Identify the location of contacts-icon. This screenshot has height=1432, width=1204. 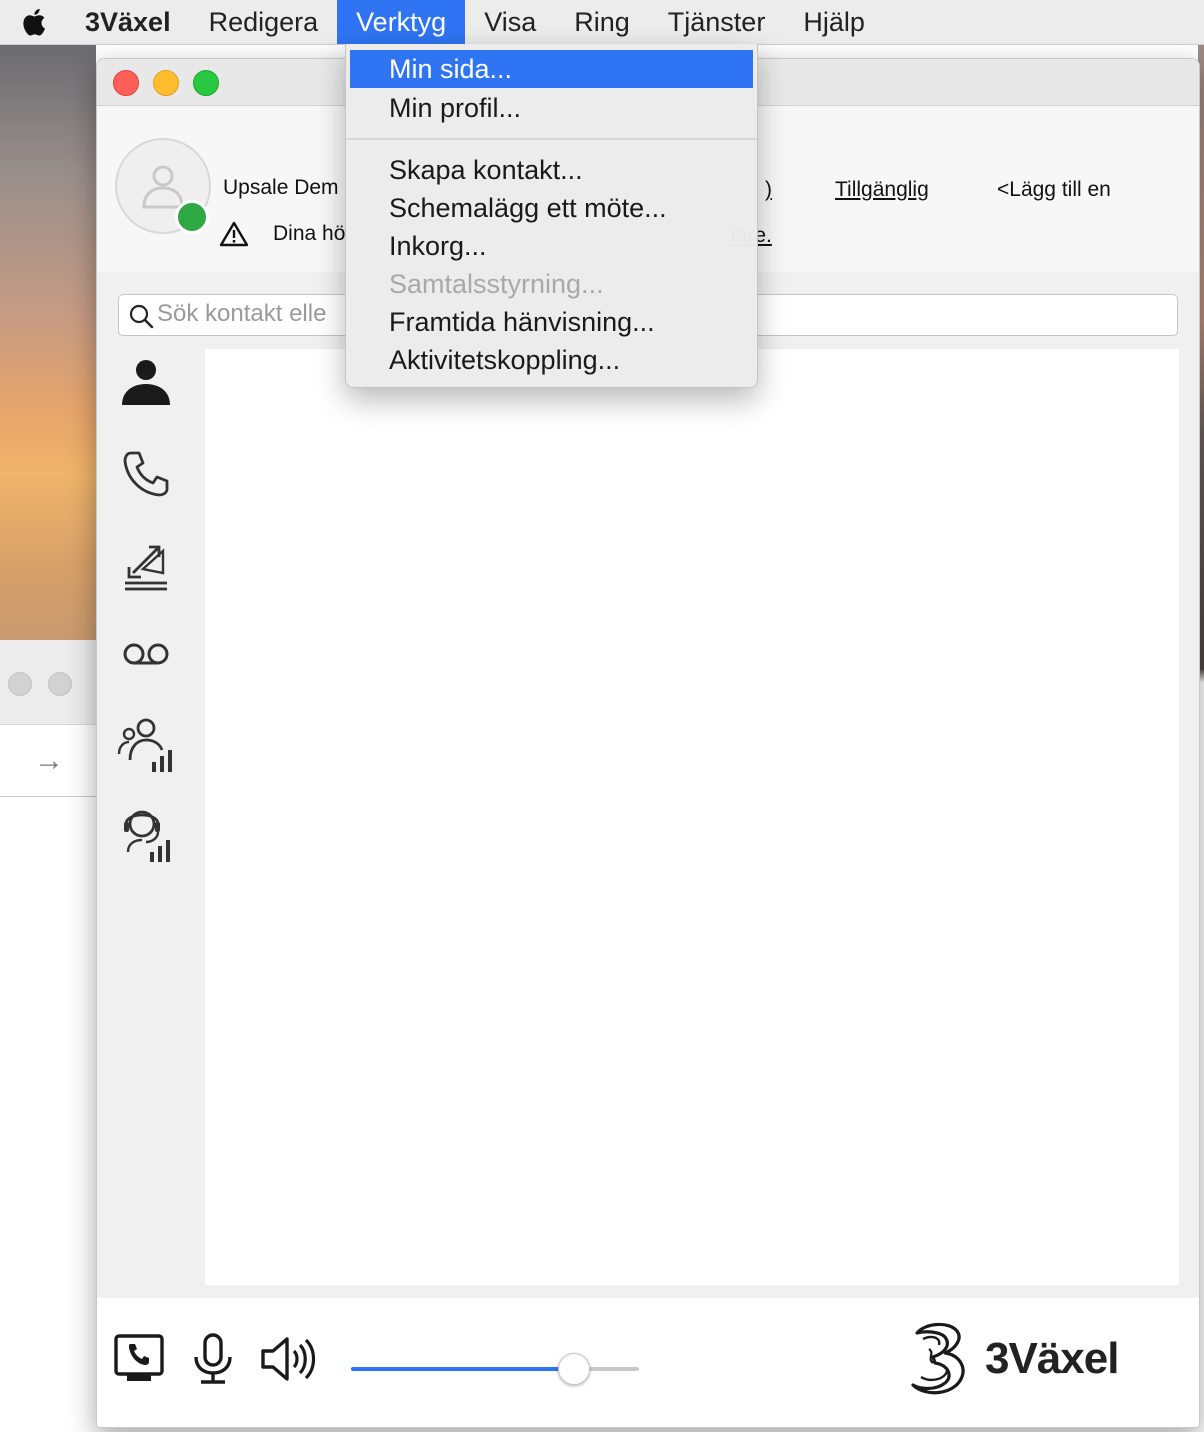
(146, 382).